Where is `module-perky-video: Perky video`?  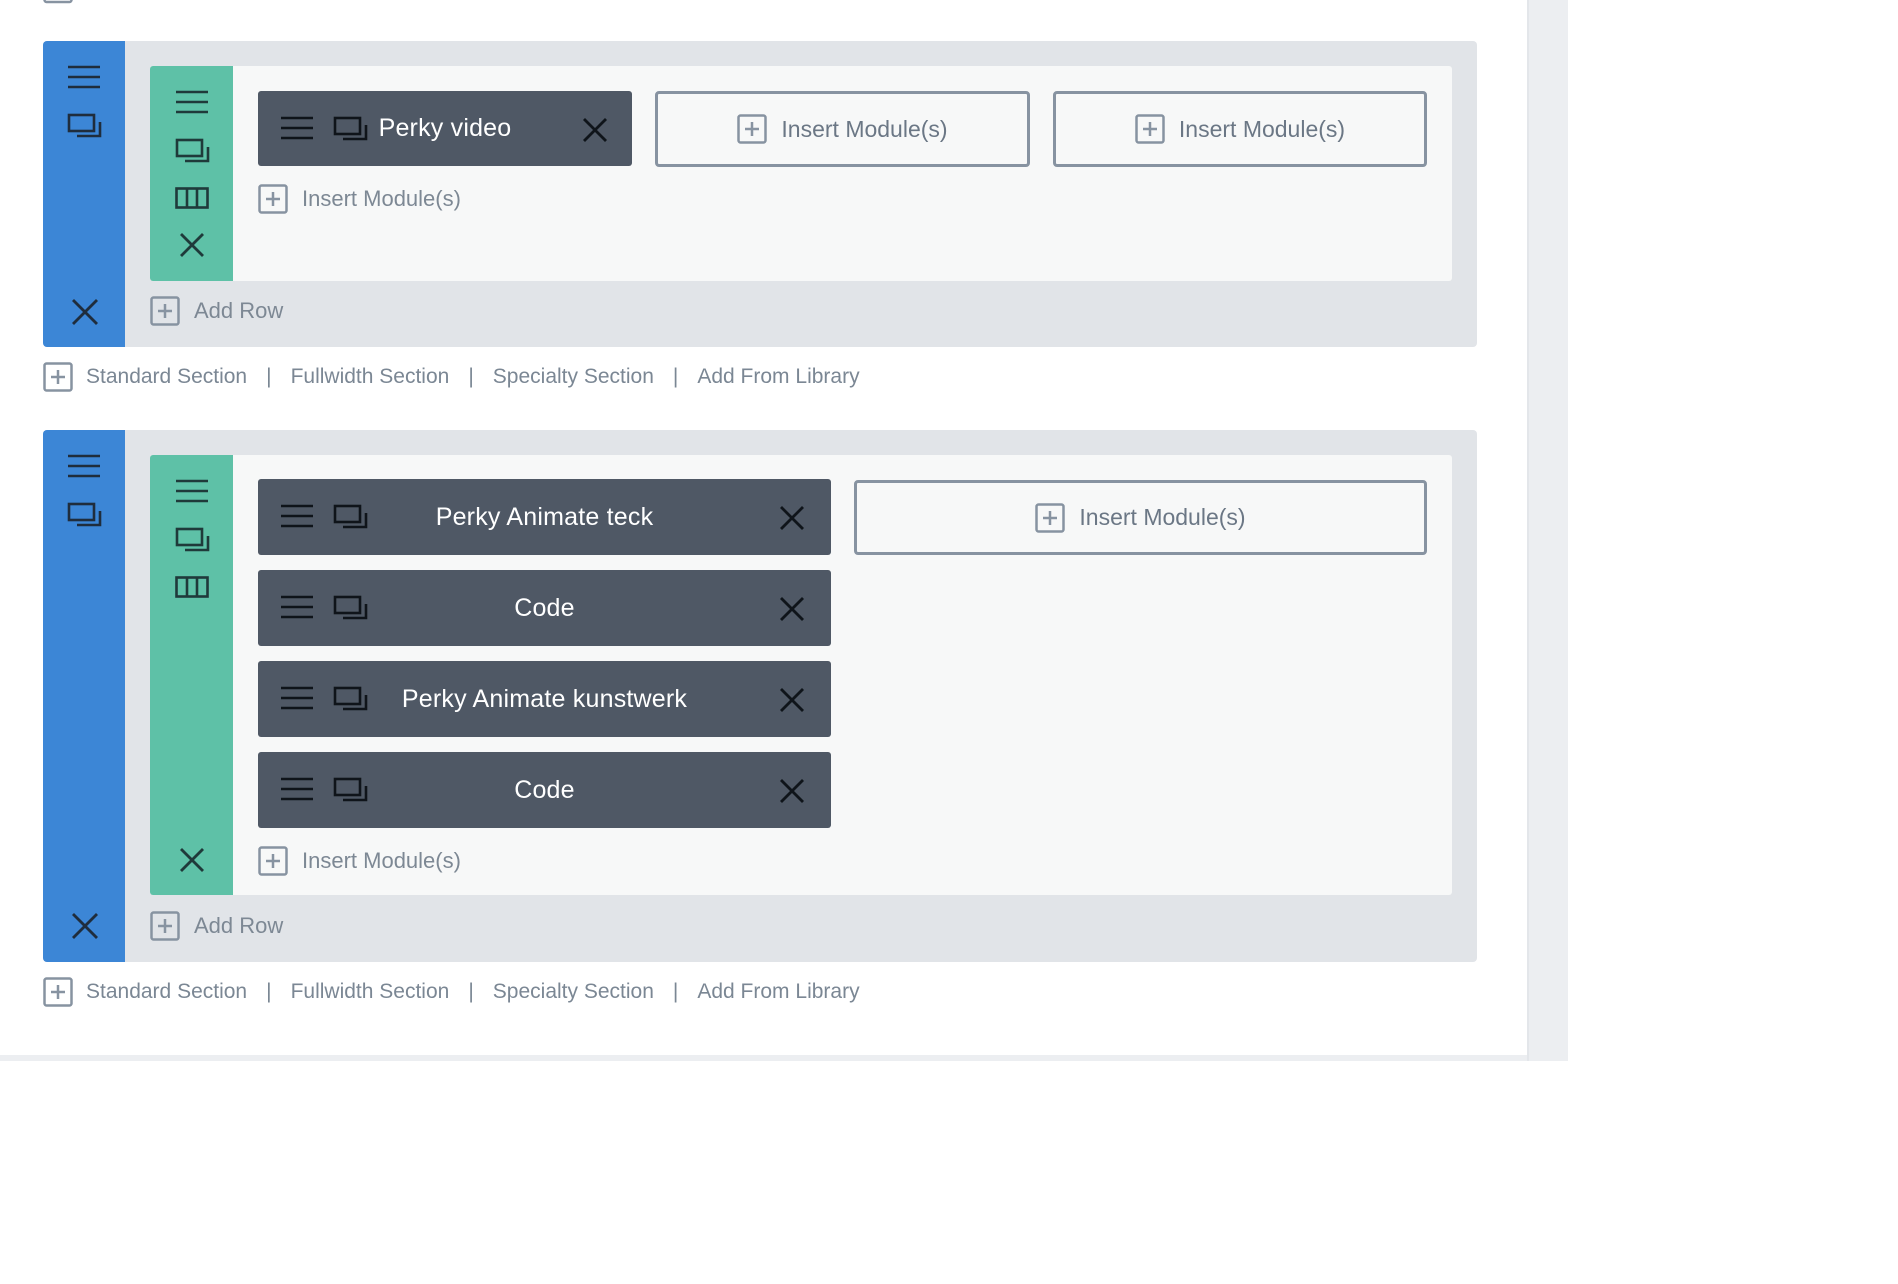
module-perky-video: Perky video is located at coordinates (445, 128).